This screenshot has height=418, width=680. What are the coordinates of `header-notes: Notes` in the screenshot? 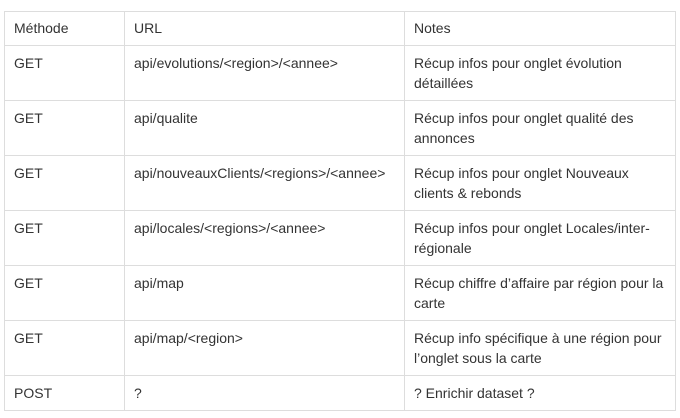 It's located at (540, 28).